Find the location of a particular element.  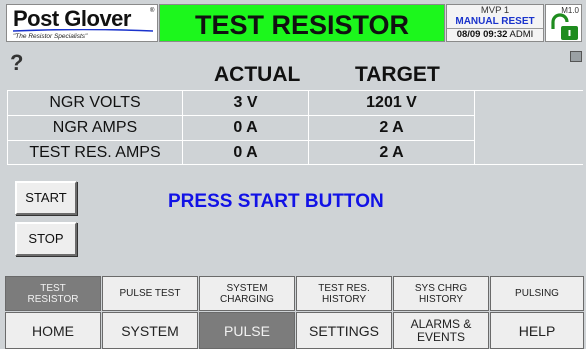

reset-mode: MANUAL RESET is located at coordinates (495, 21).